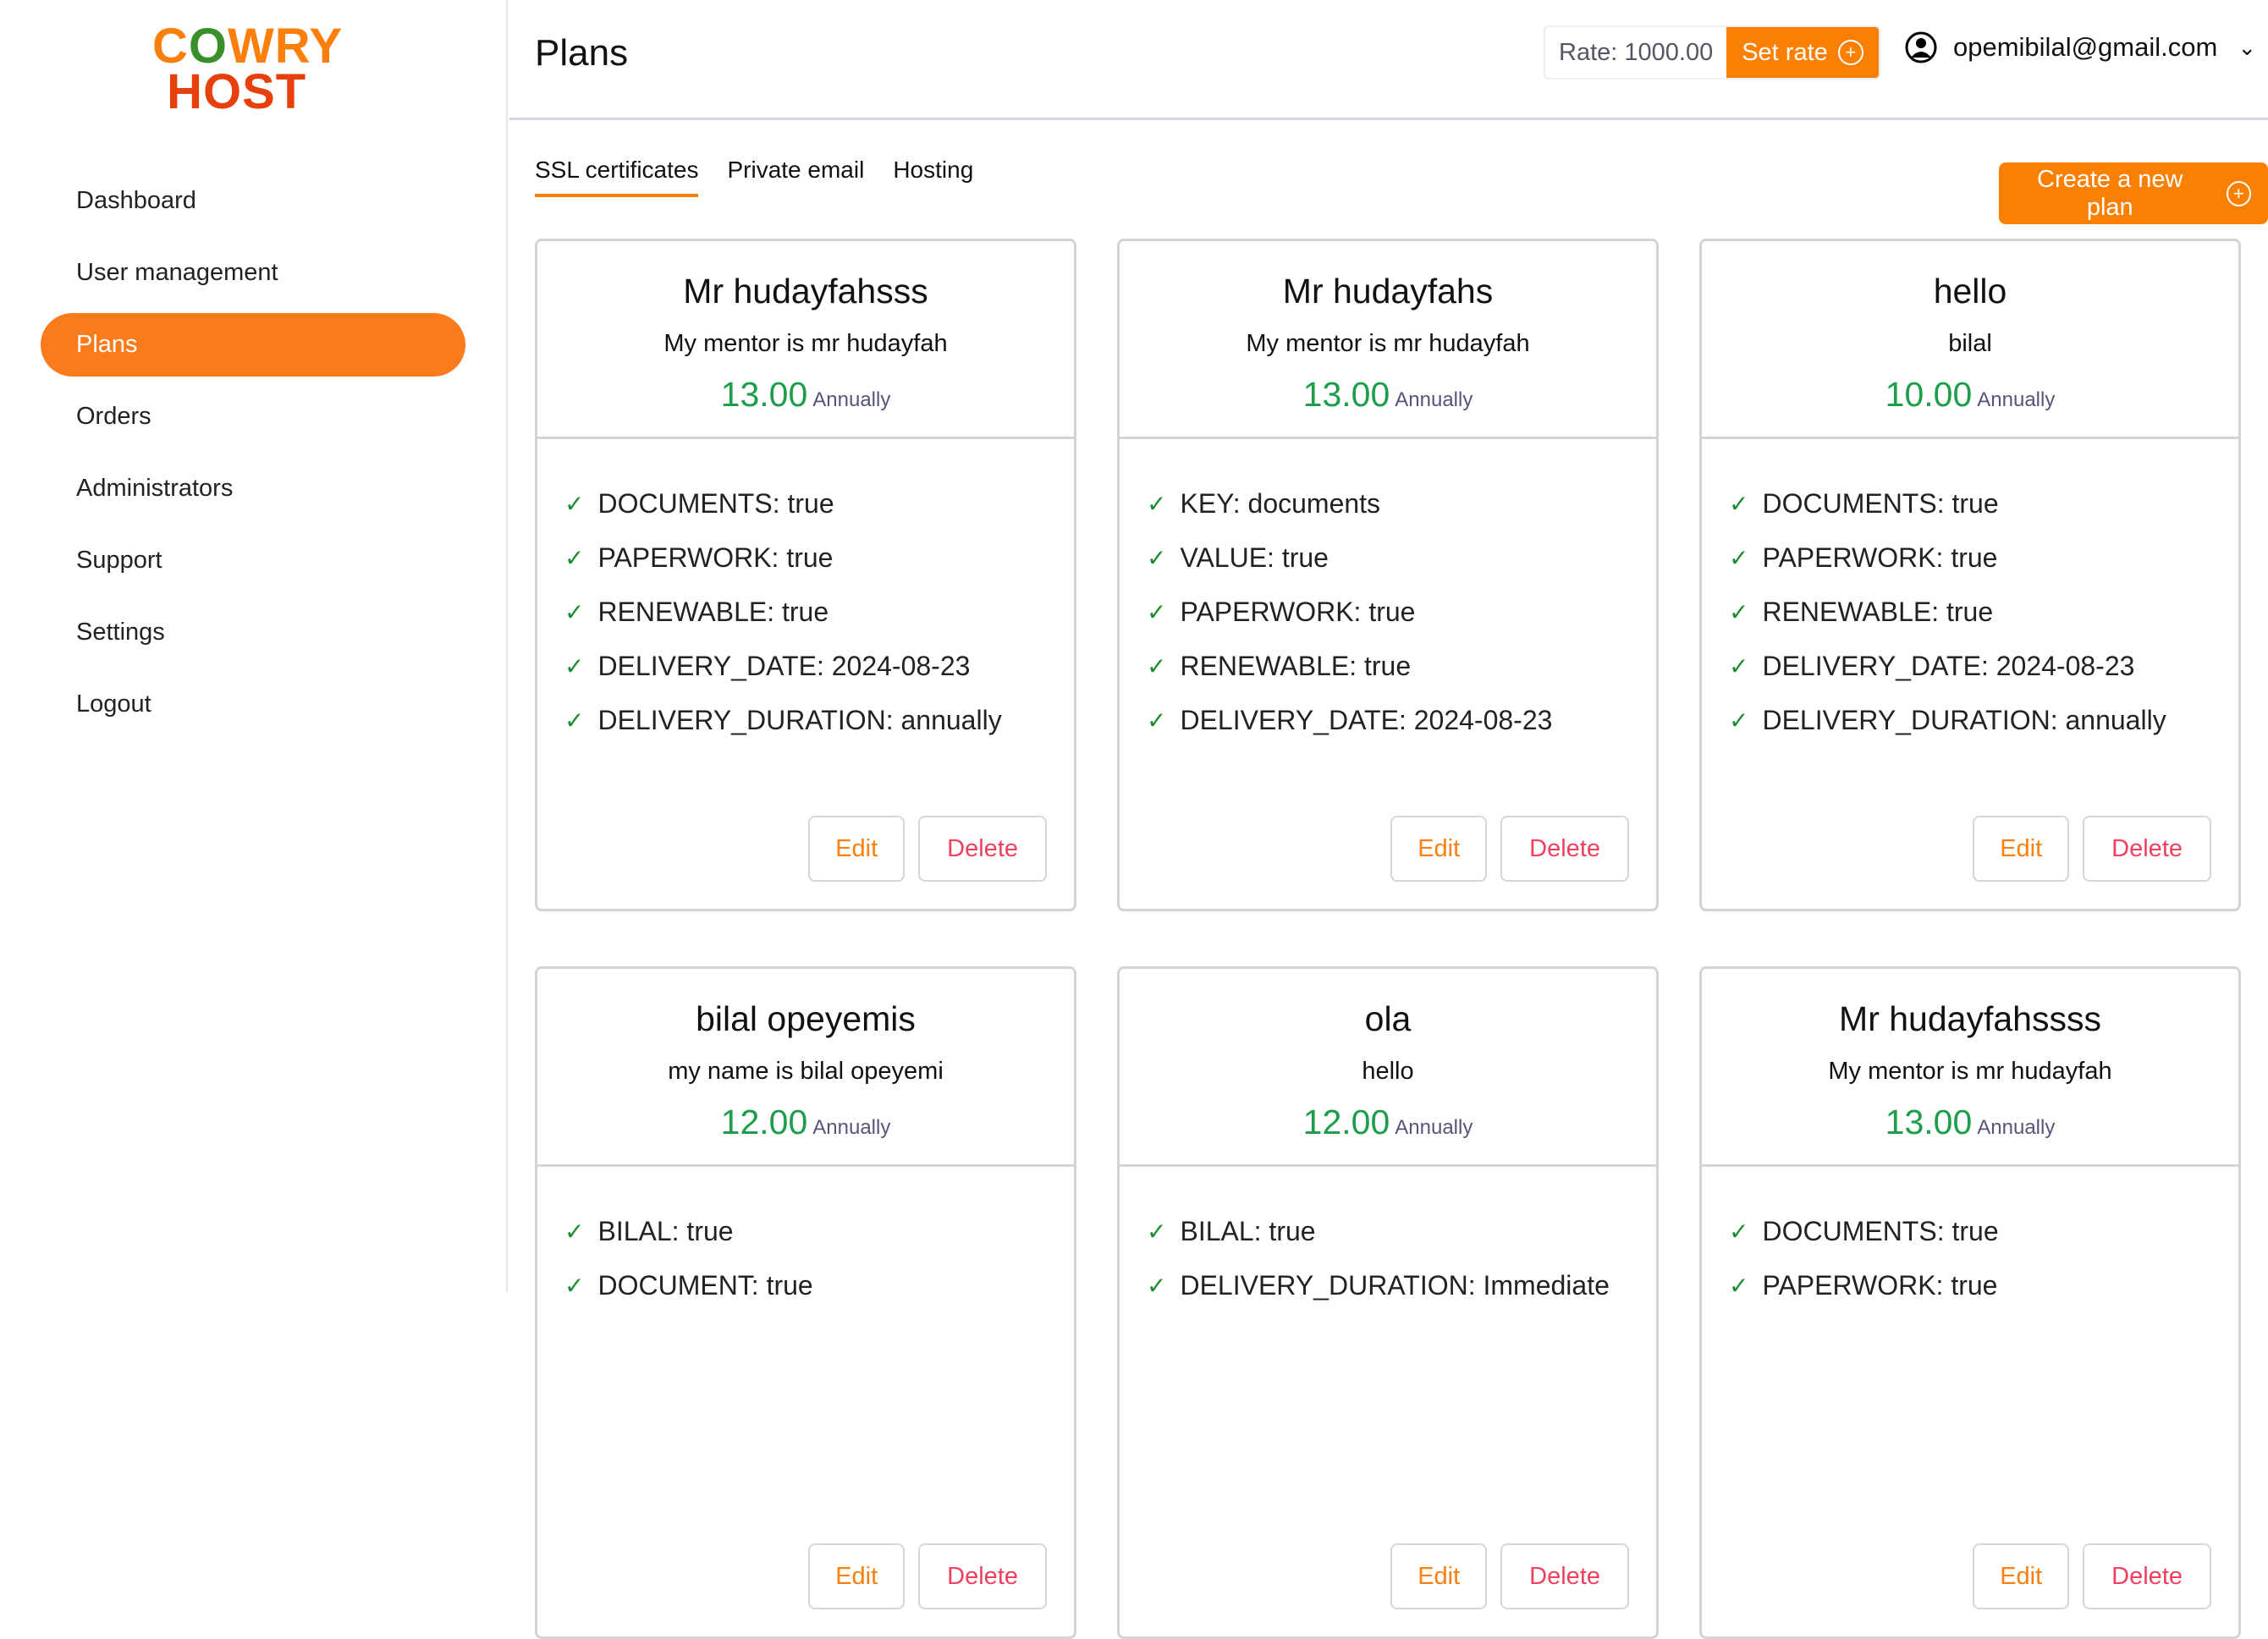  I want to click on cowry-host-logo: COWRY HOST, so click(248, 69).